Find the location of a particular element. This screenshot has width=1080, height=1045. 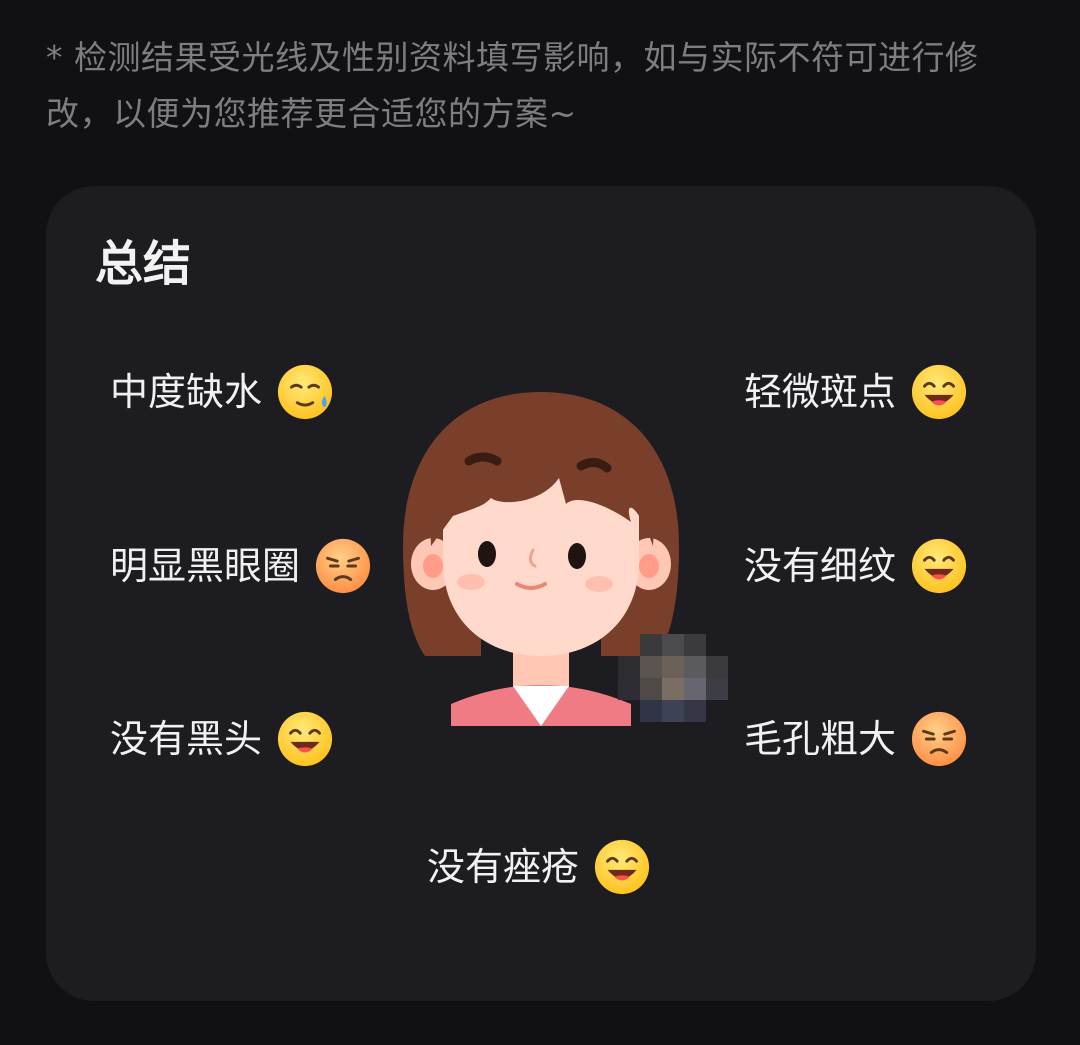

summary-item-dark-circles: 明显黑眼圈 is located at coordinates (241, 566).